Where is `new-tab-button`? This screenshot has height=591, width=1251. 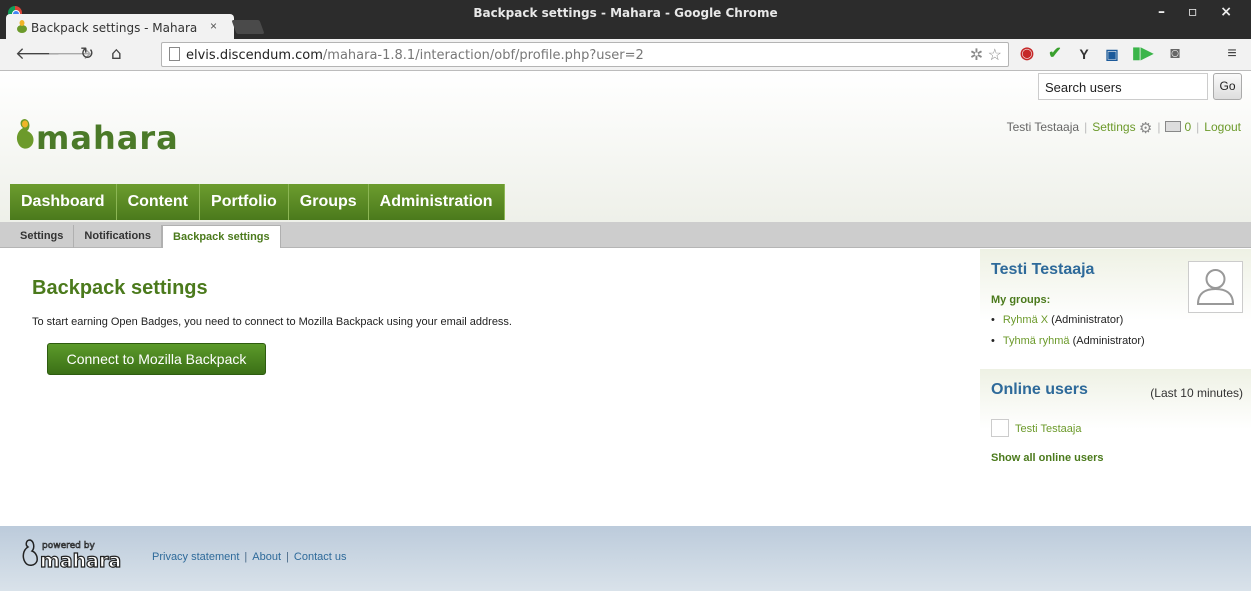
new-tab-button is located at coordinates (248, 27).